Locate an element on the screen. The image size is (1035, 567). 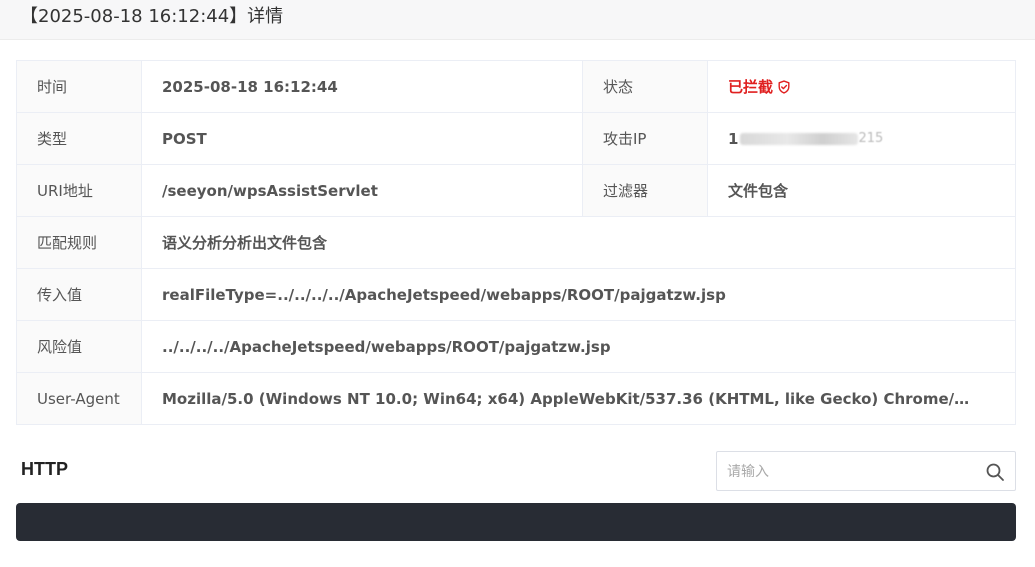
ip-redacted: 1 215 is located at coordinates (805, 139).